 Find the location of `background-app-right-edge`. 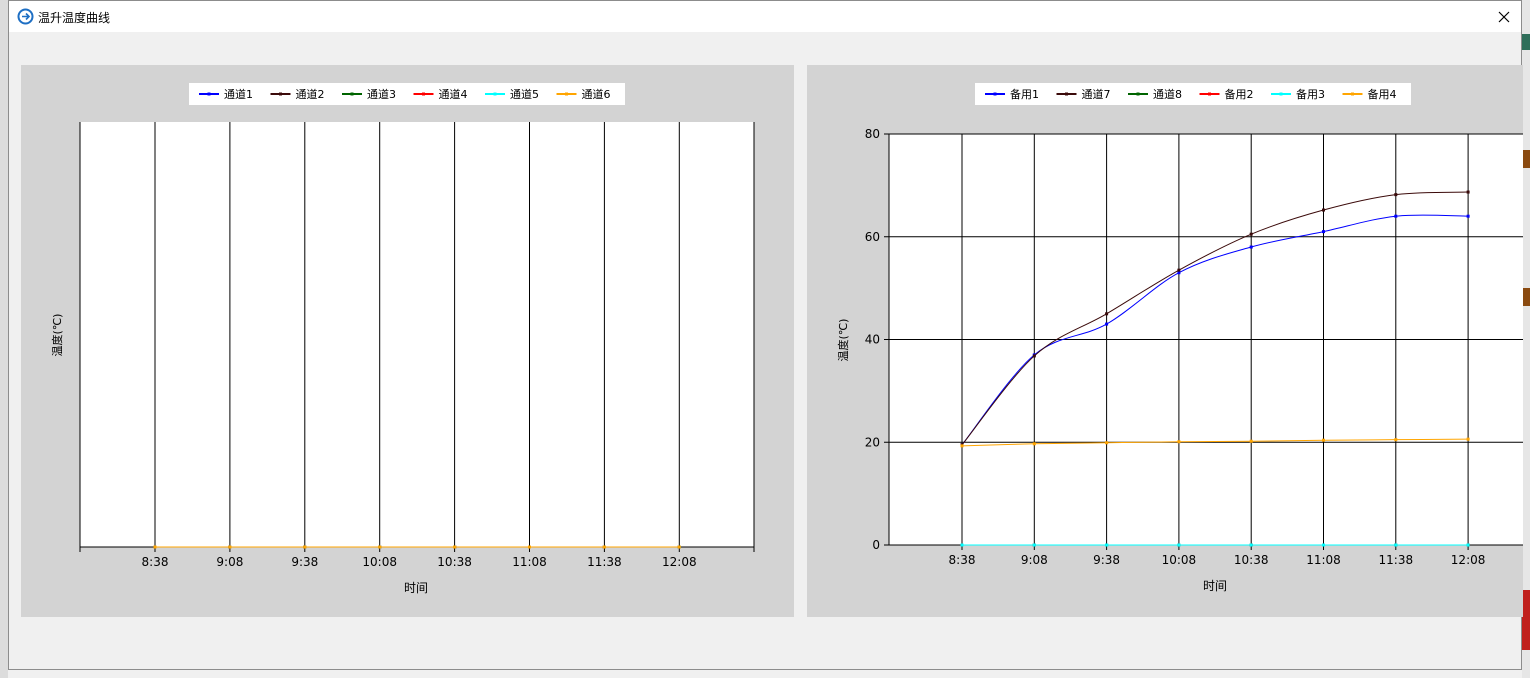

background-app-right-edge is located at coordinates (1526, 339).